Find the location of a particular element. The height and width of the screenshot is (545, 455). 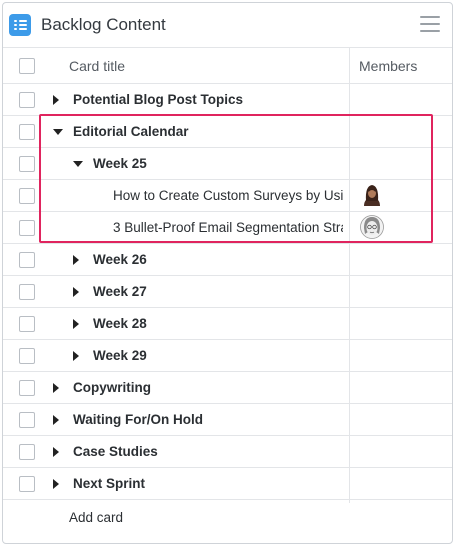

column-header-card-title: Card title is located at coordinates (97, 66).